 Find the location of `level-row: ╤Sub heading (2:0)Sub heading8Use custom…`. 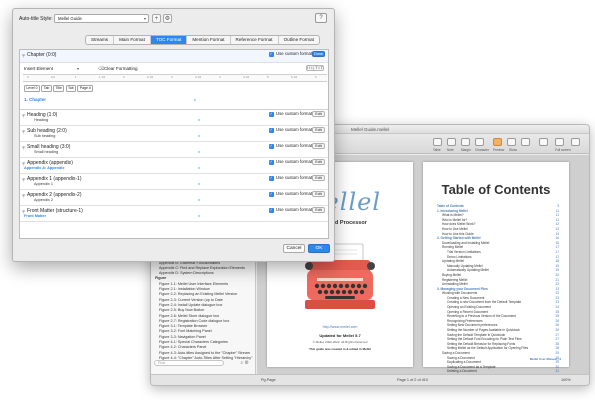

level-row: ╤Sub heading (2:0)Sub heading8Use custom… is located at coordinates (174, 134).